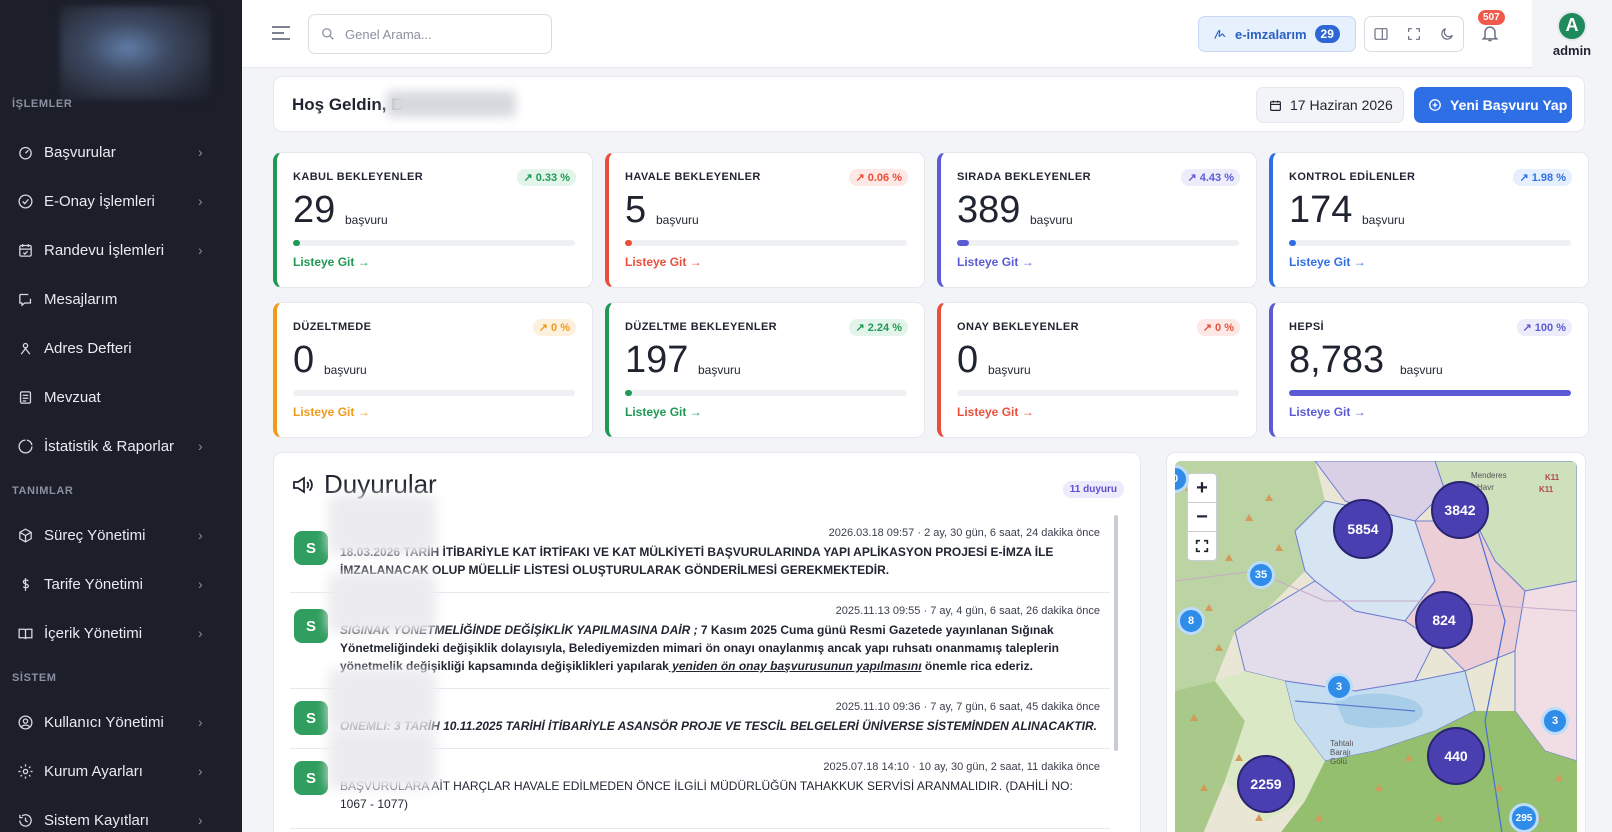 The image size is (1612, 832). Describe the element at coordinates (135, 53) in the screenshot. I see `organization-logo` at that location.